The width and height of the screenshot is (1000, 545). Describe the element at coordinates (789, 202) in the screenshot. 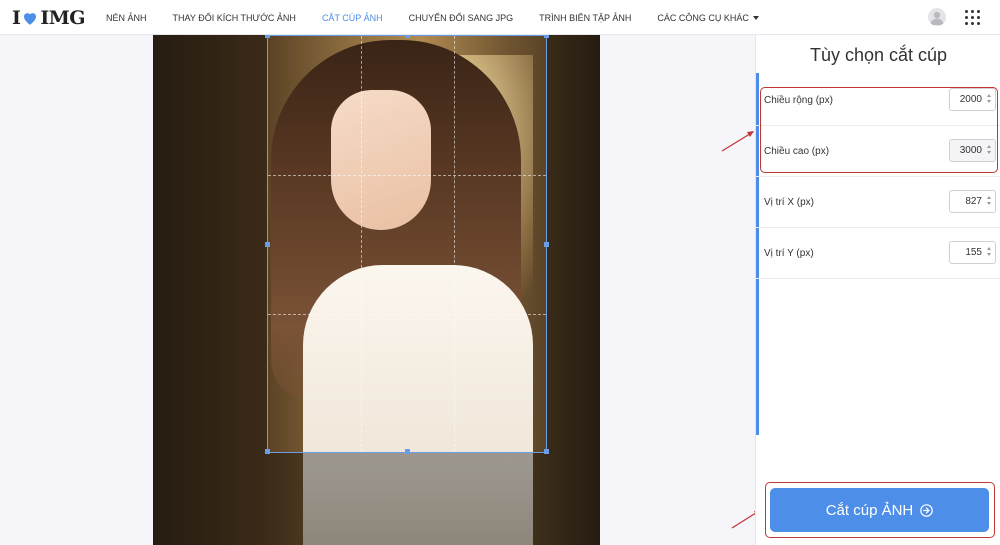

I see `position-x-label: Vị trí X (px)` at that location.